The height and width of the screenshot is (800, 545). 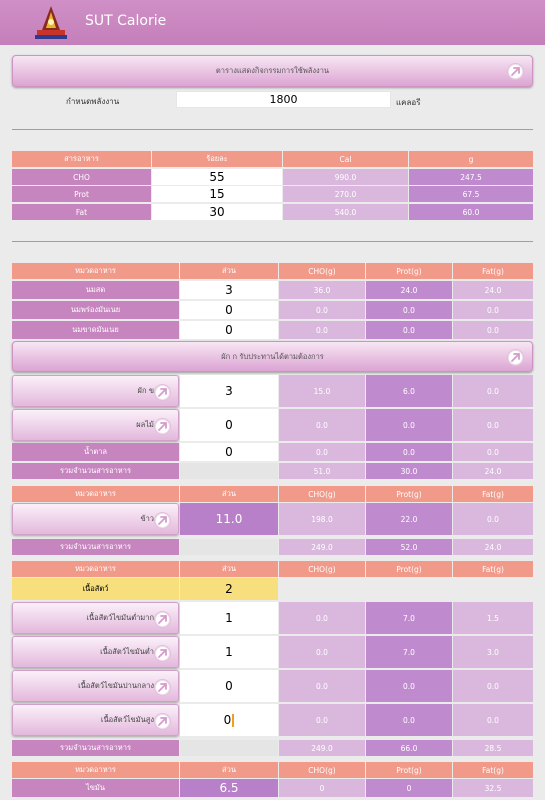 I want to click on food-group-label: ผลไม้, so click(x=145, y=424).